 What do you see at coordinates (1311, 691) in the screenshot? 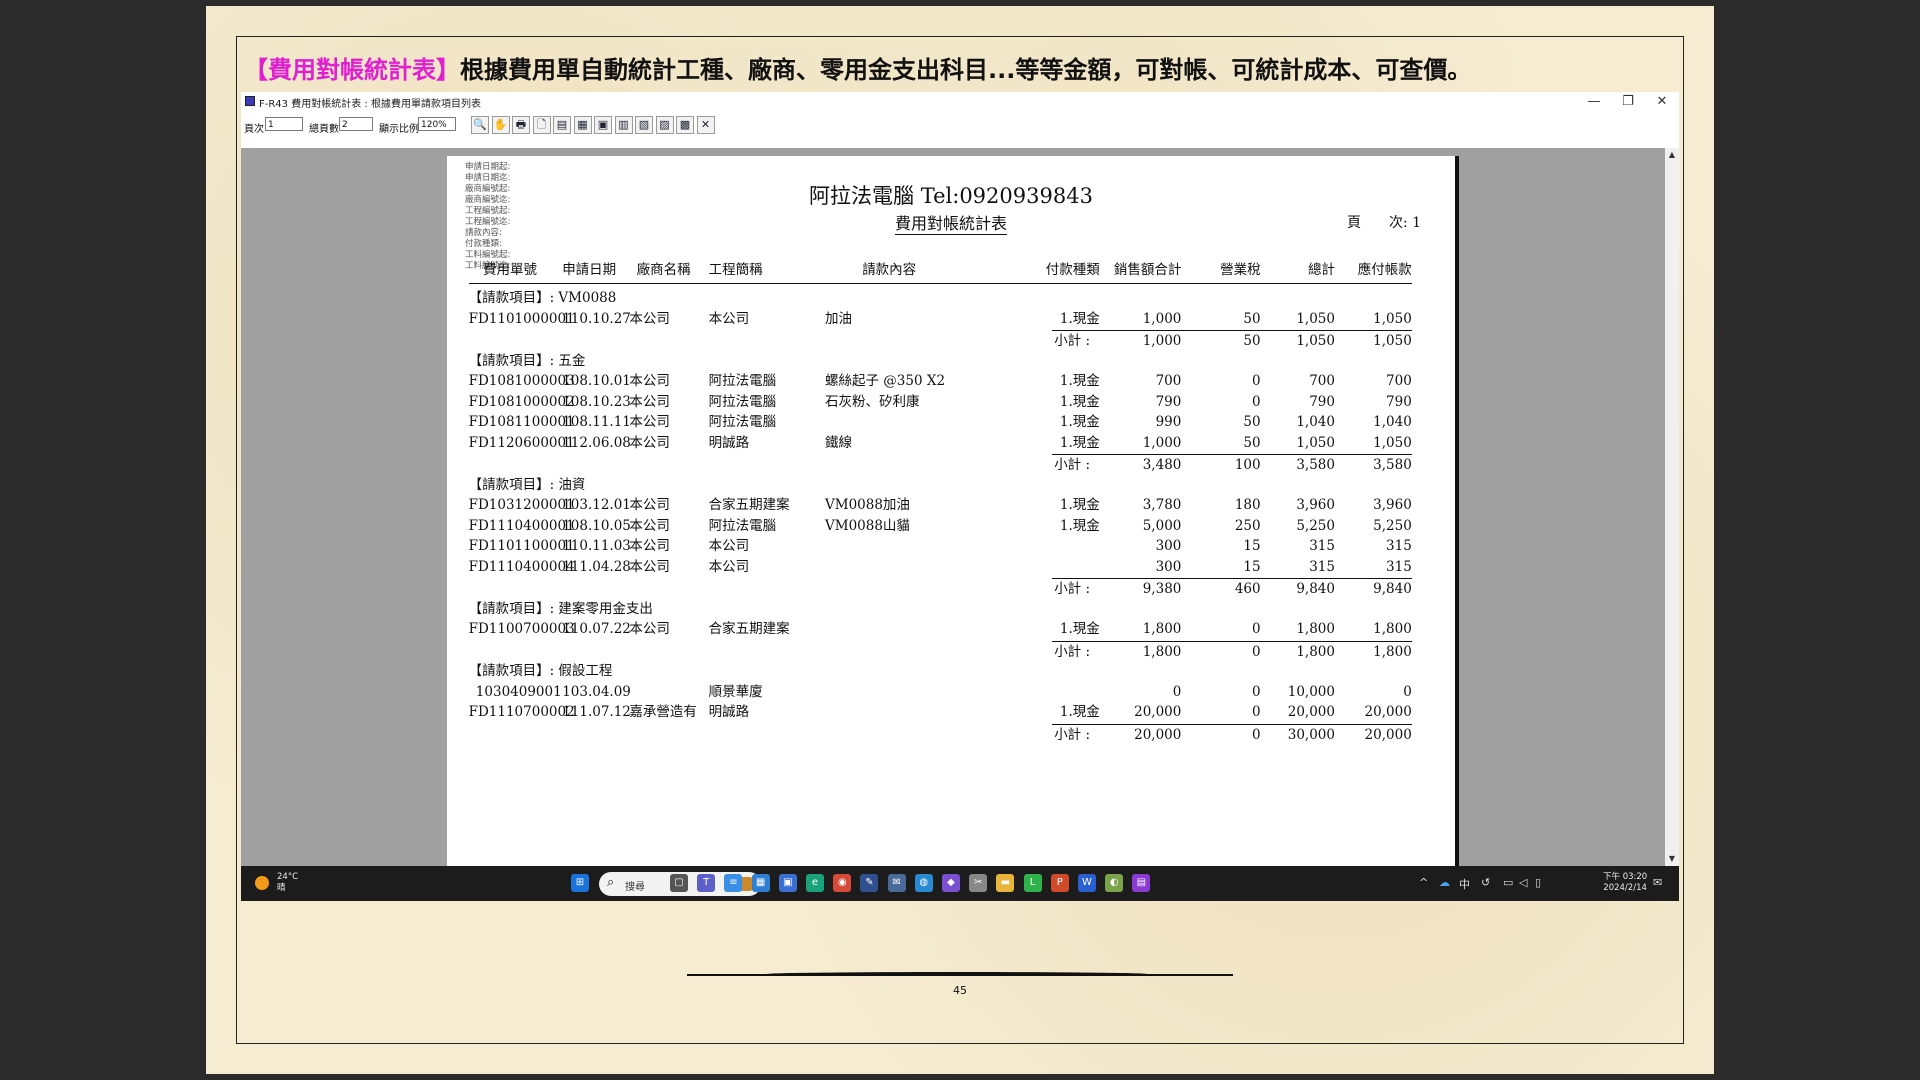
I see `cell-total: 10,000` at bounding box center [1311, 691].